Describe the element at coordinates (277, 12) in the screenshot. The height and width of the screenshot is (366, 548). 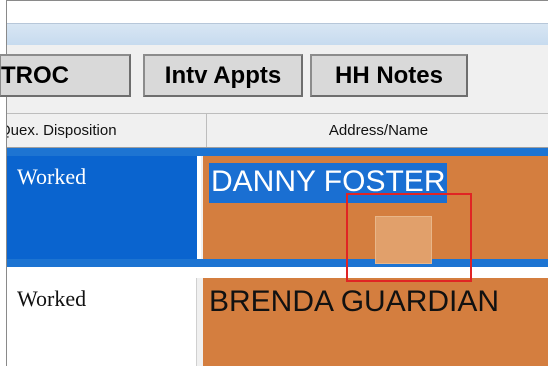
I see `window-top-strip` at that location.